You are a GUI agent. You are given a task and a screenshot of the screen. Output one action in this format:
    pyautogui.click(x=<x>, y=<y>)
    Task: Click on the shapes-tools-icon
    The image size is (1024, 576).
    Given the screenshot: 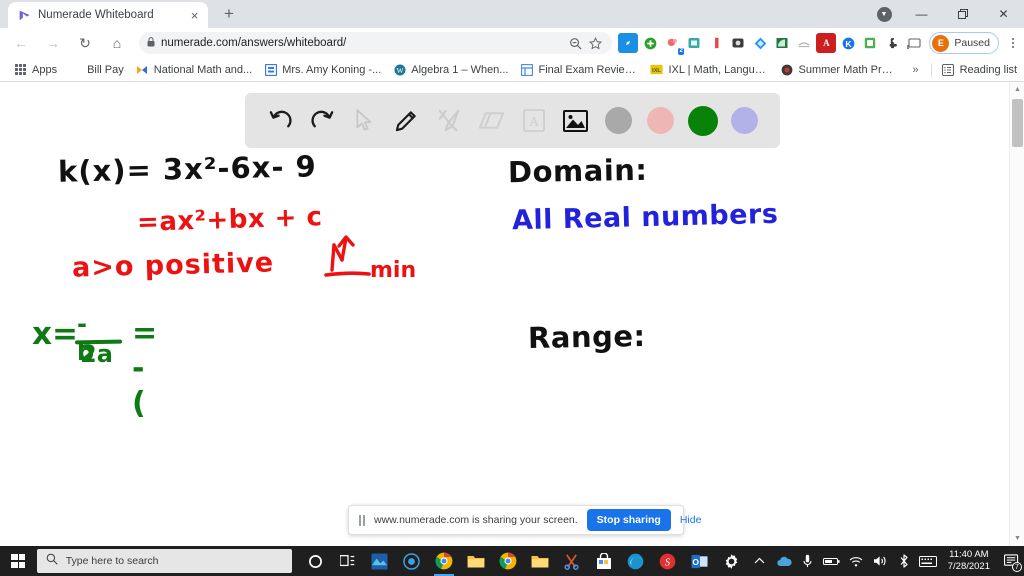 What is the action you would take?
    pyautogui.click(x=449, y=121)
    